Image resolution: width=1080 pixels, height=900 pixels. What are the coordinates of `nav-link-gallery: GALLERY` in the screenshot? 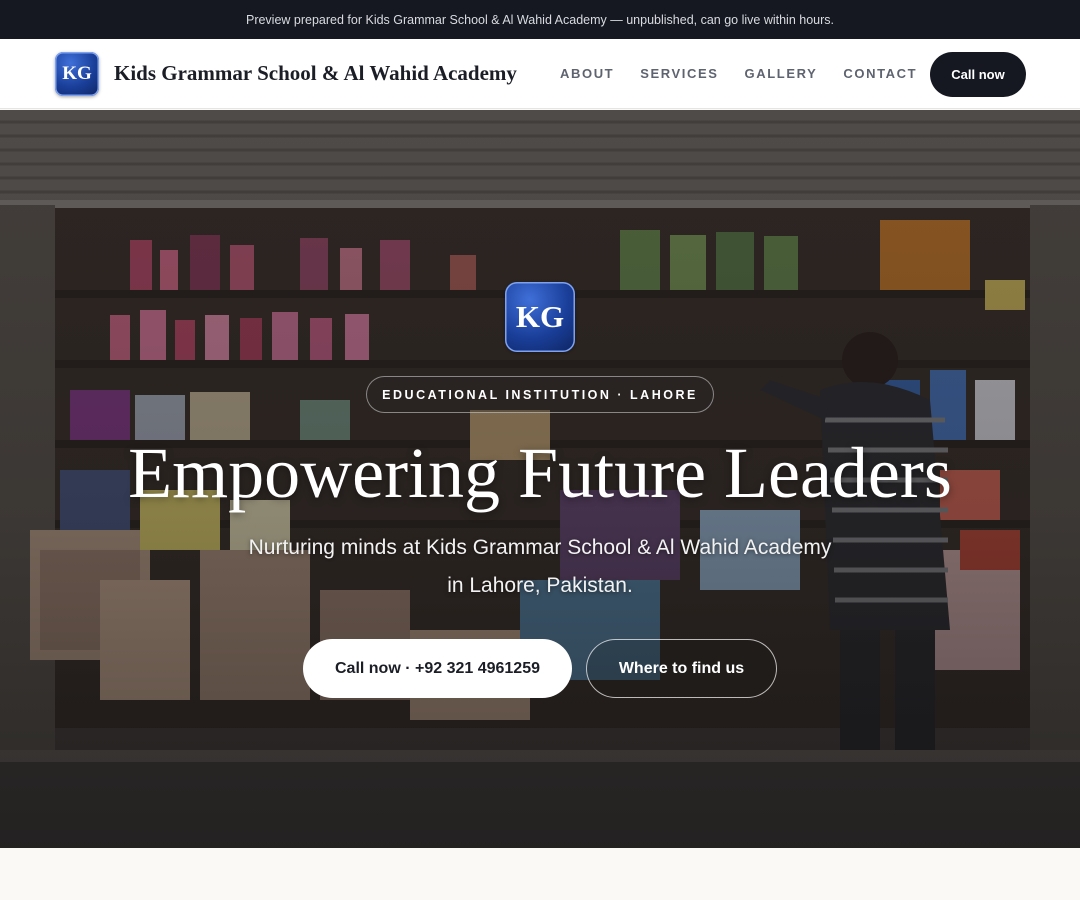 It's located at (781, 73).